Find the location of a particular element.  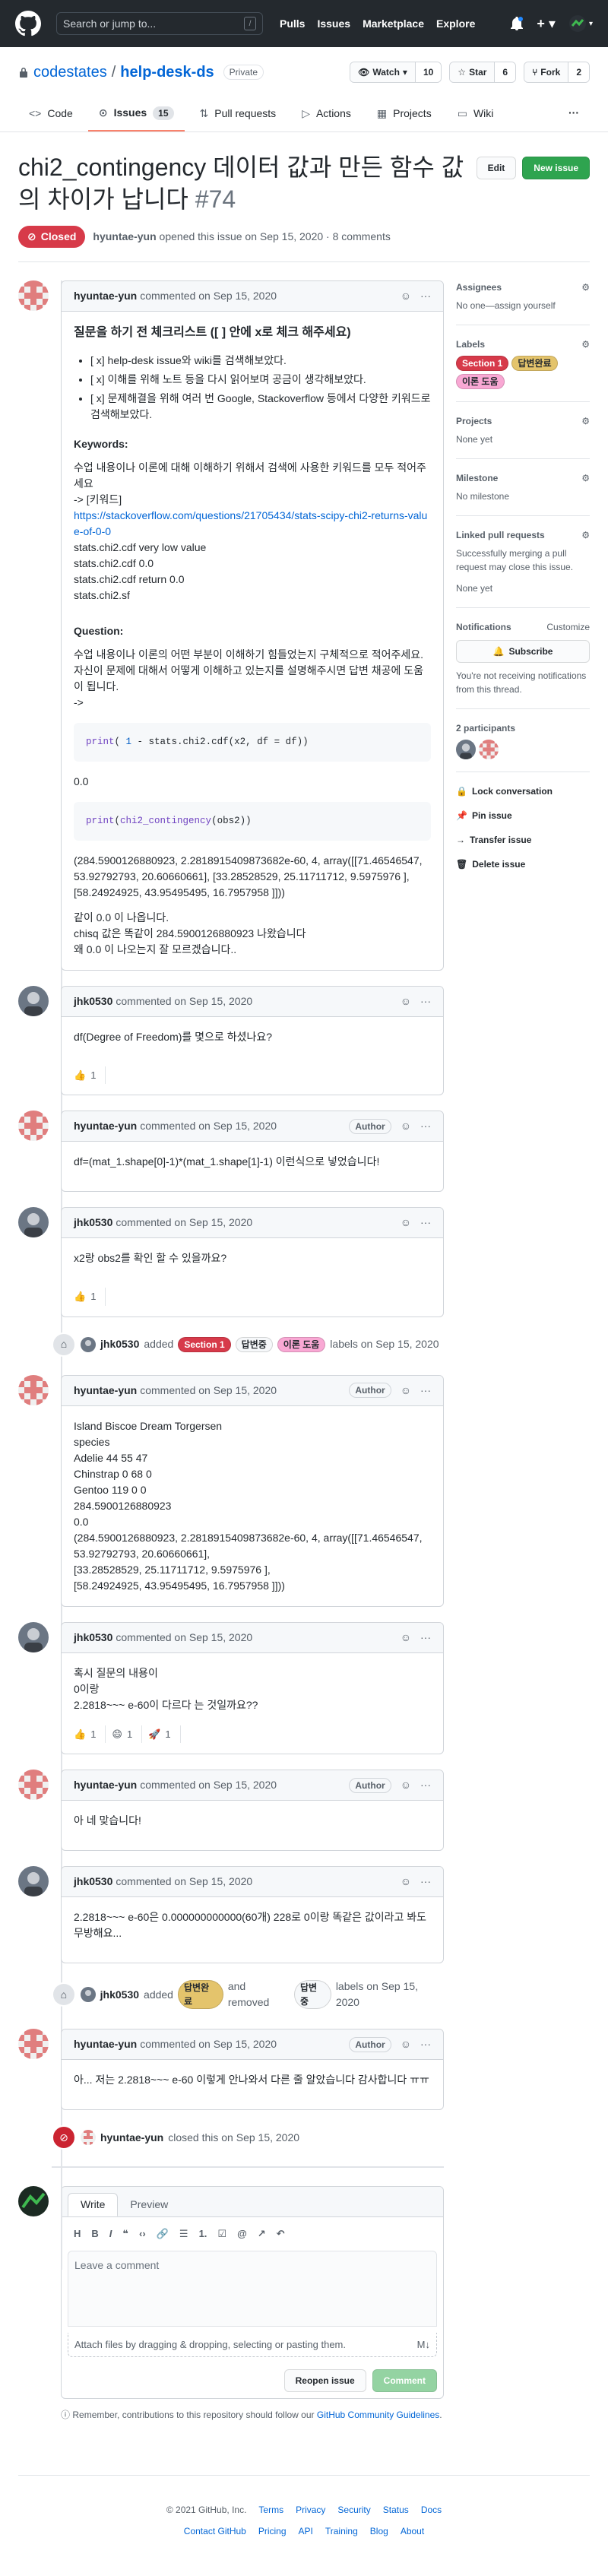

customize-link: Customize is located at coordinates (568, 627).